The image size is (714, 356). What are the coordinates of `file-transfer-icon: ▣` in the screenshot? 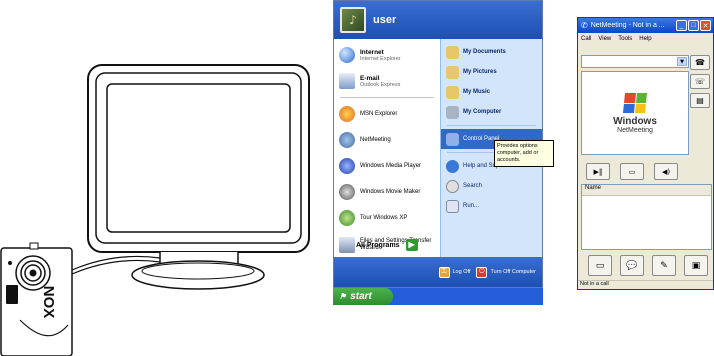 It's located at (696, 266).